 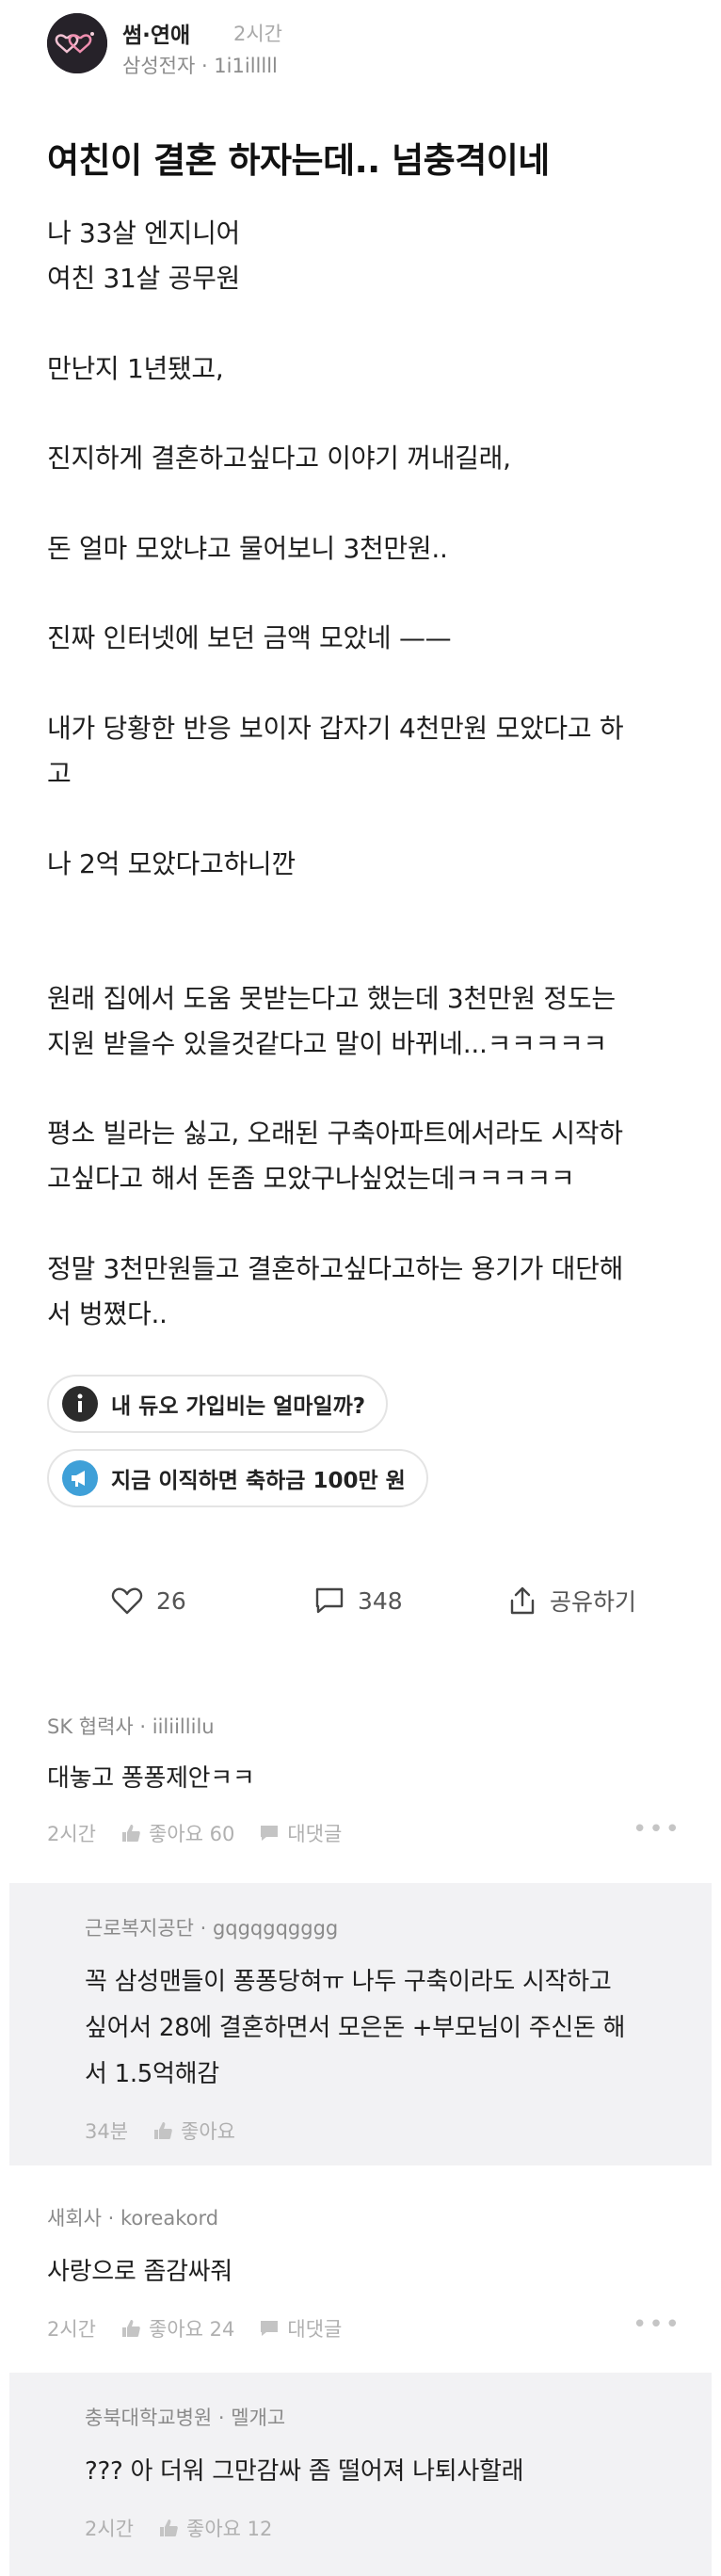 What do you see at coordinates (107, 2131) in the screenshot?
I see `comment-time: 34분` at bounding box center [107, 2131].